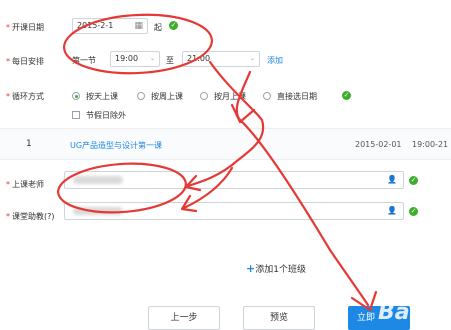  What do you see at coordinates (275, 60) in the screenshot?
I see `add-time-link: 添加` at bounding box center [275, 60].